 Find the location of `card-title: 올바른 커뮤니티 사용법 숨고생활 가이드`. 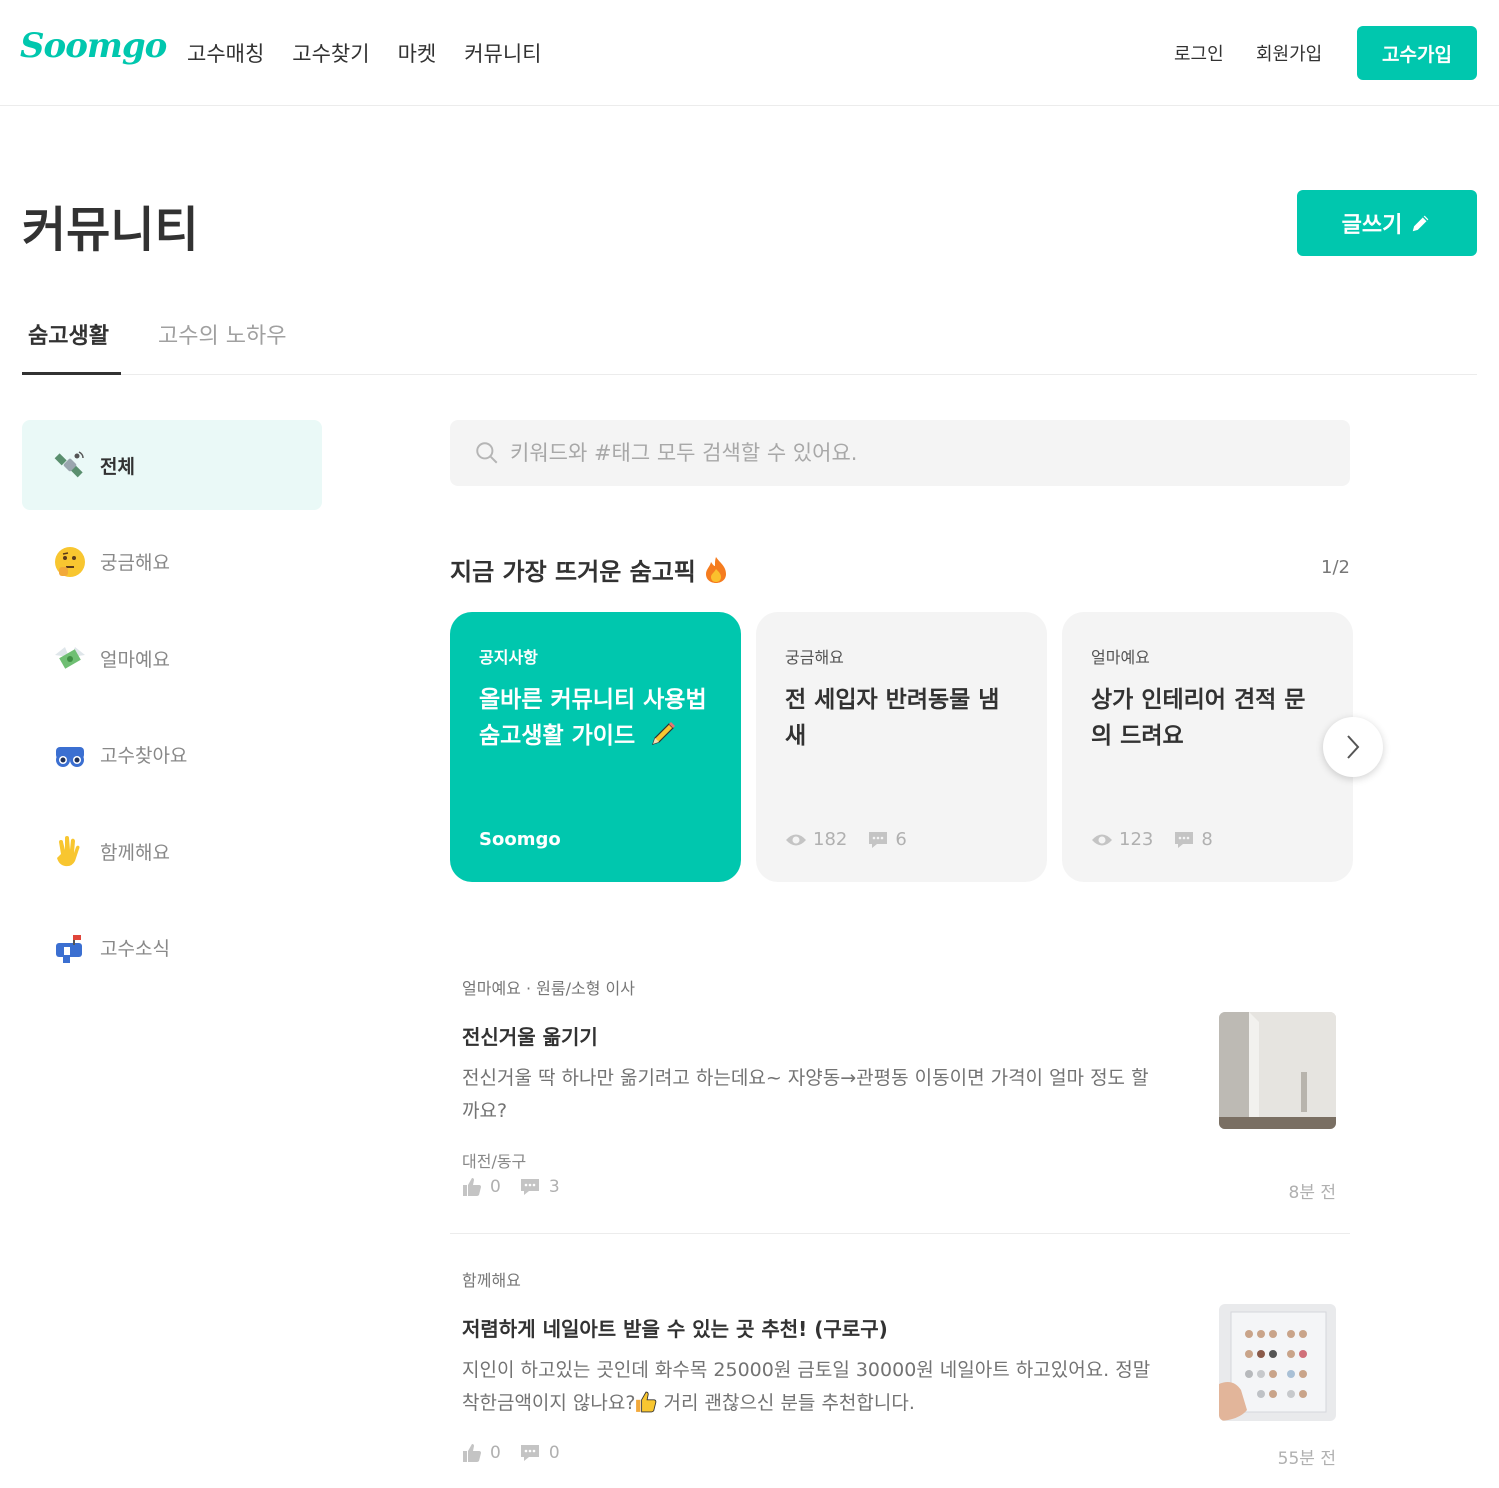

card-title: 올바른 커뮤니티 사용법 숨고생활 가이드 is located at coordinates (595, 718).